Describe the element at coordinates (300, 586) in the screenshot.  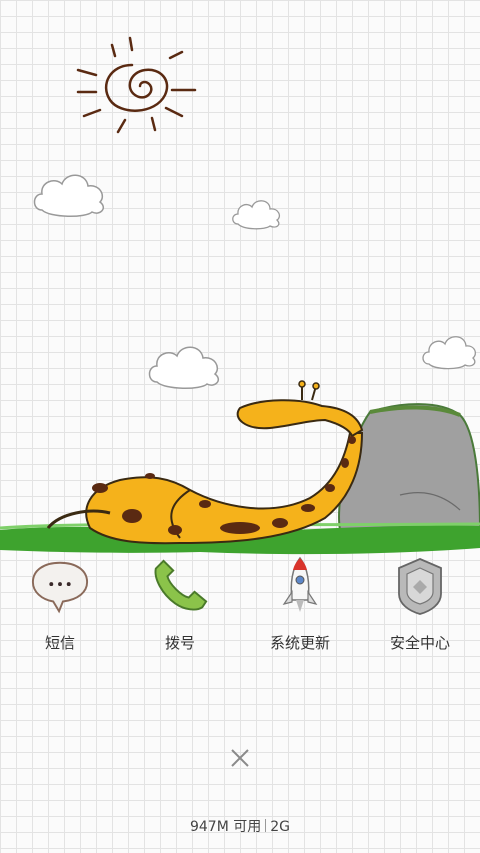
I see `rocket-icon` at that location.